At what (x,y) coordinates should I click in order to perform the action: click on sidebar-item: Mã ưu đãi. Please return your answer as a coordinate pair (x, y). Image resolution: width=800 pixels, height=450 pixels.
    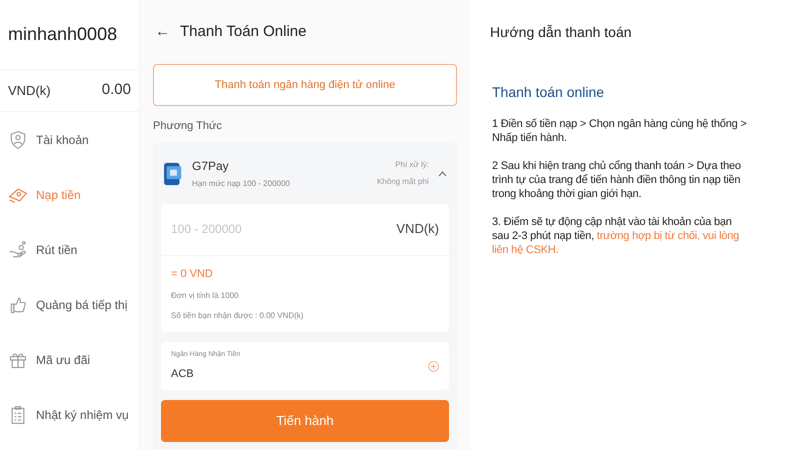
    Looking at the image, I should click on (69, 359).